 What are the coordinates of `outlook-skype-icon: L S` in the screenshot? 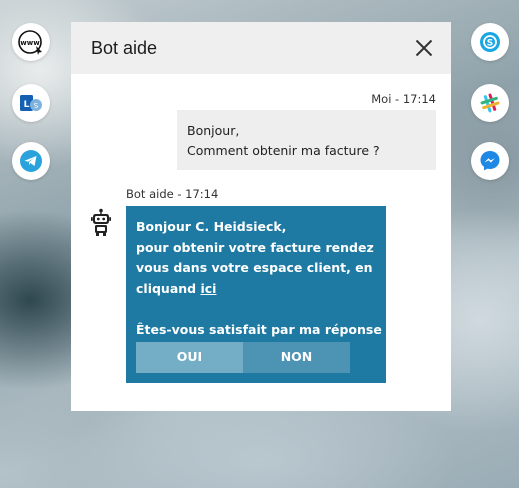 It's located at (31, 103).